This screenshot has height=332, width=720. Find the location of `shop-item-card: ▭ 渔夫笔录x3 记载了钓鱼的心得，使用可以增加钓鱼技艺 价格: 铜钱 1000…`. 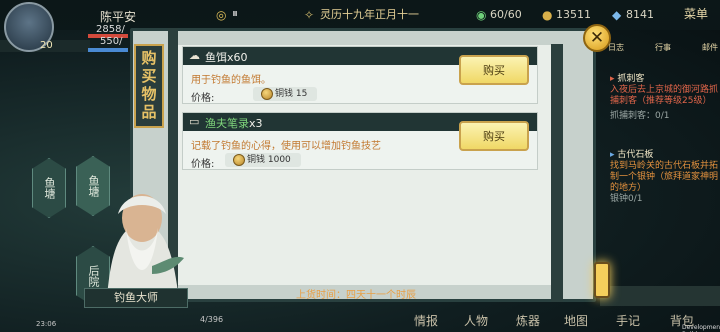

shop-item-card: ▭ 渔夫笔录x3 记载了钓鱼的心得，使用可以增加钓鱼技艺 价格: 铜钱 1000… is located at coordinates (360, 141).